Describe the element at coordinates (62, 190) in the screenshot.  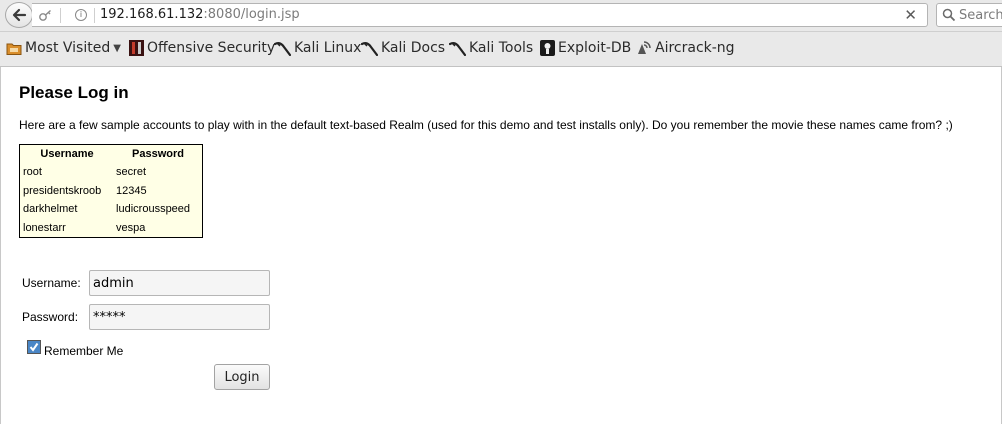
I see `username-cell: presidentskroob` at that location.